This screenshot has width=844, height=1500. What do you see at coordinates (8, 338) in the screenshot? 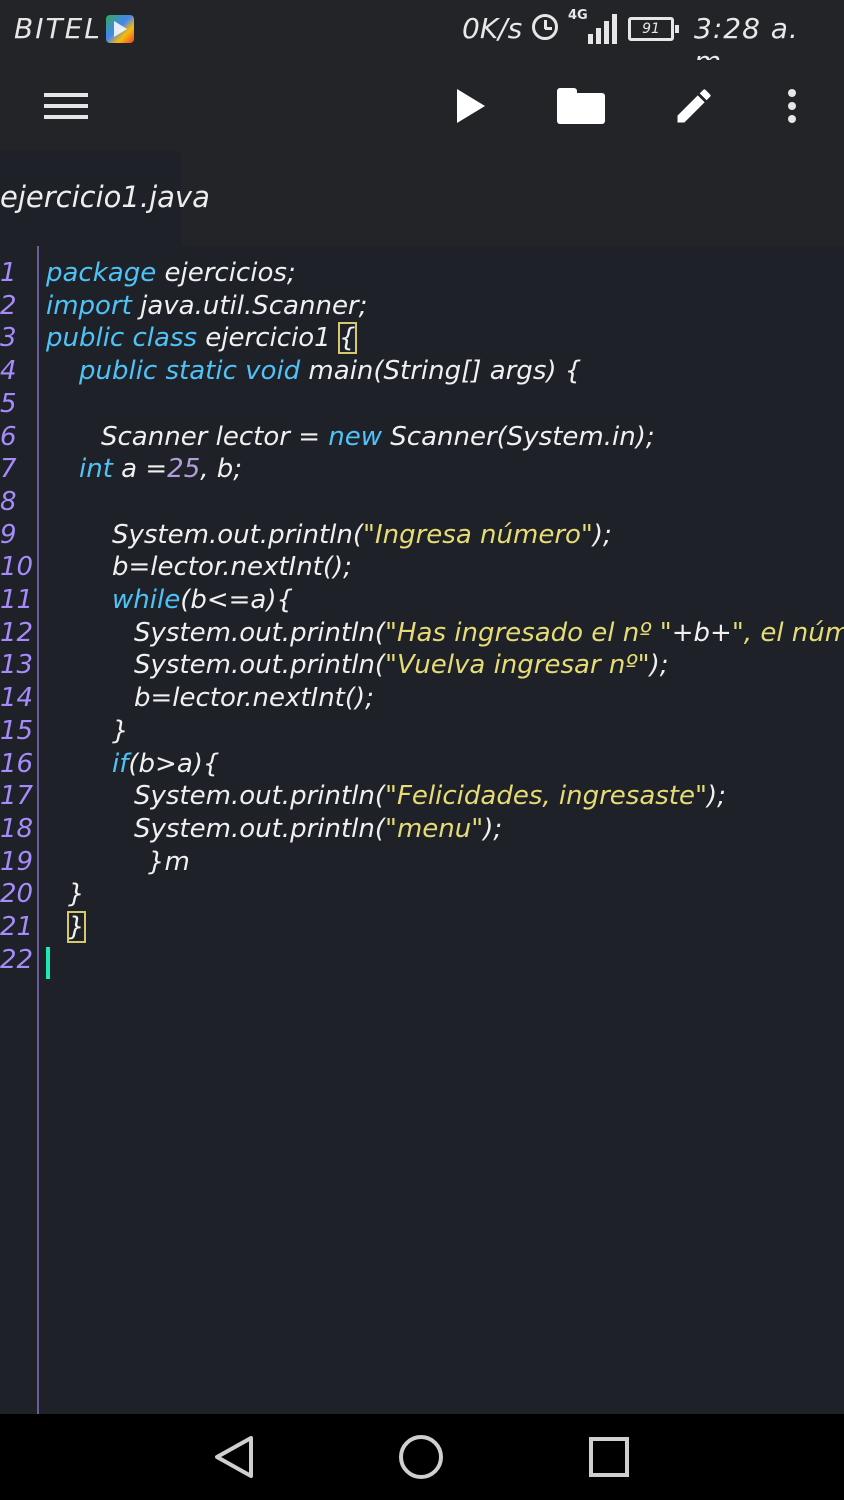
I see `line-number: 3` at bounding box center [8, 338].